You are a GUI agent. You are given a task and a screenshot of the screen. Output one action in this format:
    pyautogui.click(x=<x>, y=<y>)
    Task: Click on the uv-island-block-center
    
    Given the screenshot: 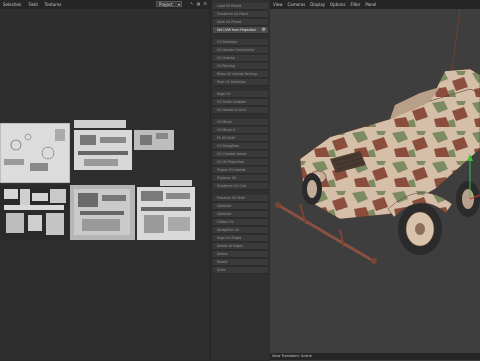 What is the action you would take?
    pyautogui.click(x=103, y=150)
    